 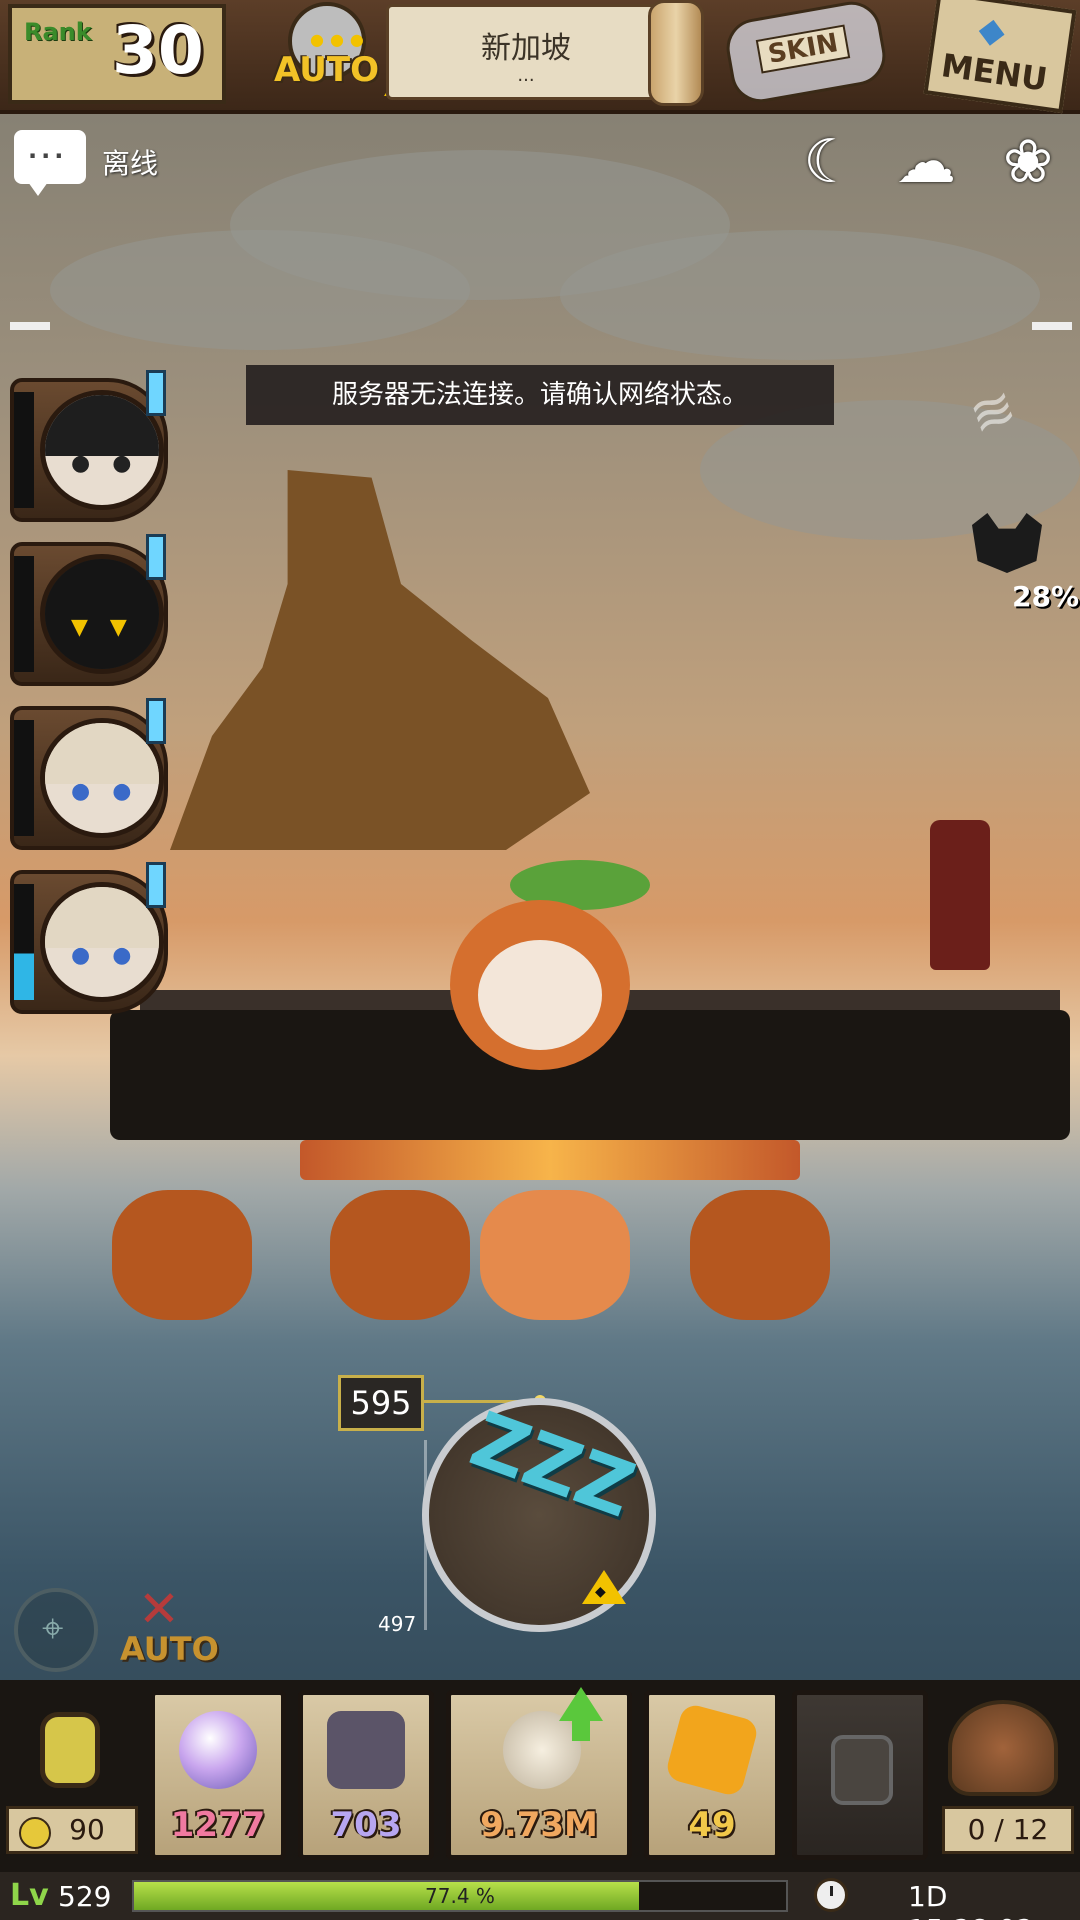 I want to click on gold-value: 49, so click(x=712, y=1825).